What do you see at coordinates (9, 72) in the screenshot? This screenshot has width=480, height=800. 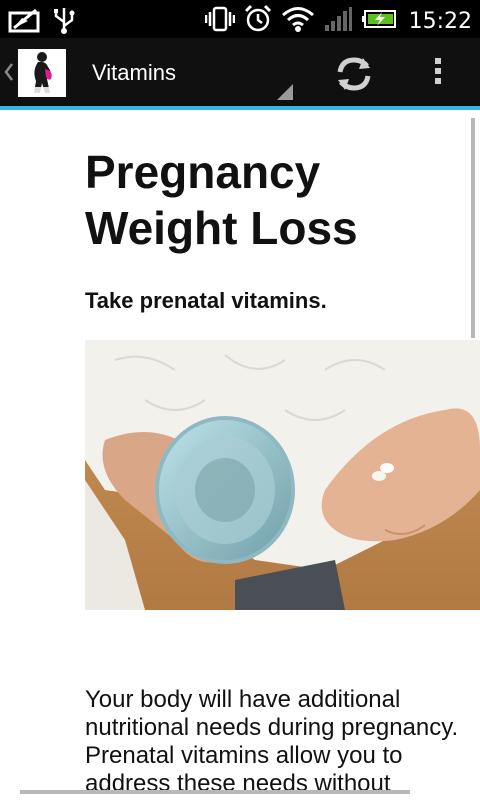 I see `back-caret-icon` at bounding box center [9, 72].